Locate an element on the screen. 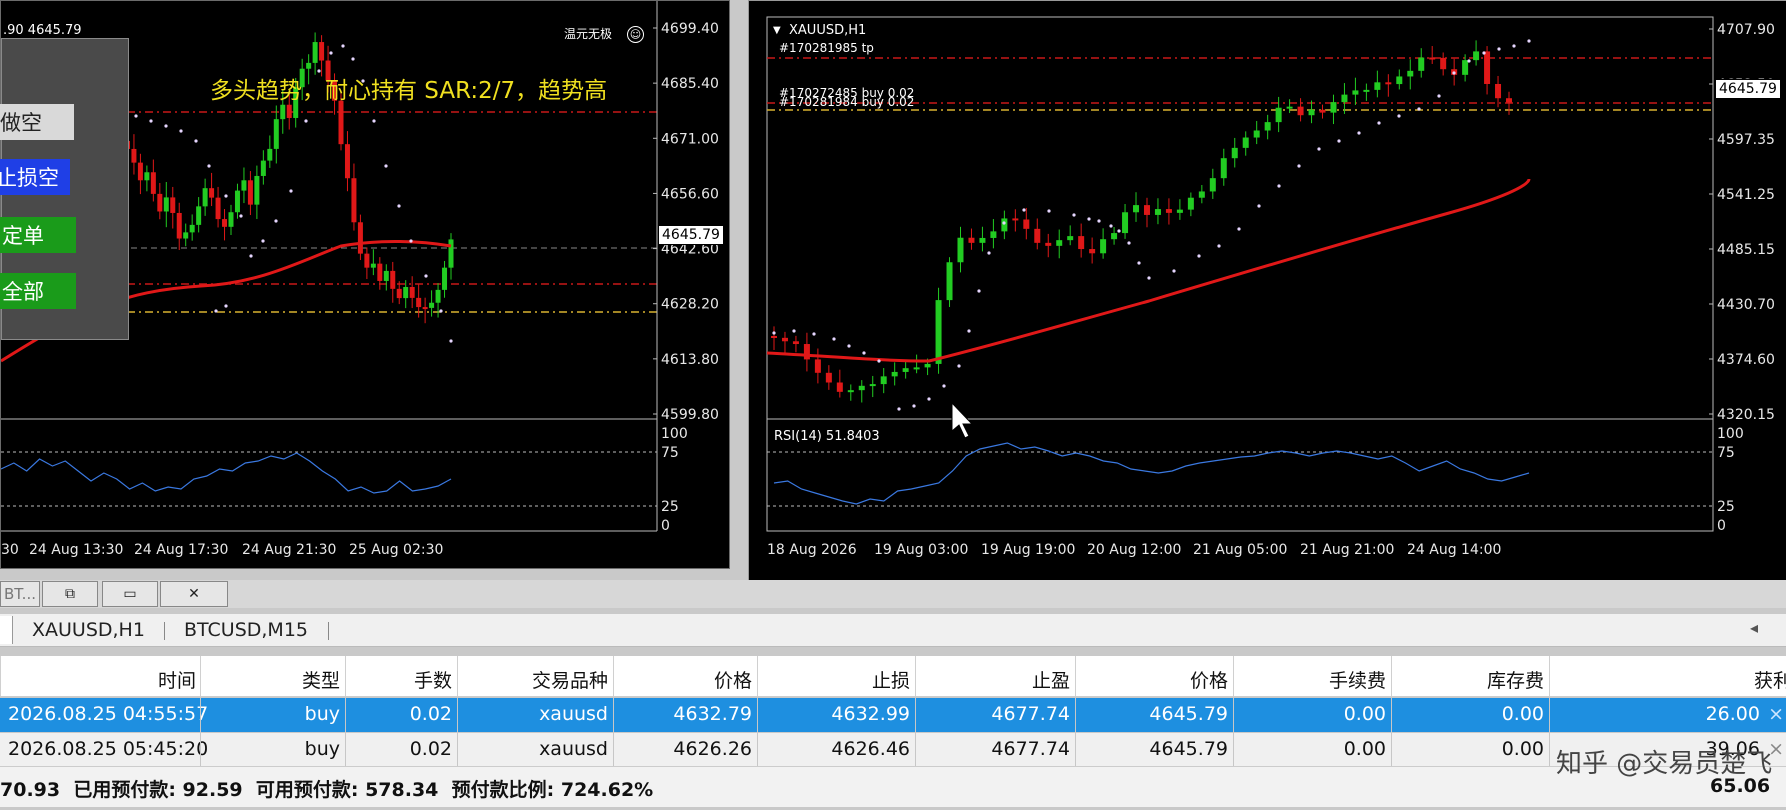 The image size is (1786, 810). price-axis-label: 4613.80 is located at coordinates (690, 360).